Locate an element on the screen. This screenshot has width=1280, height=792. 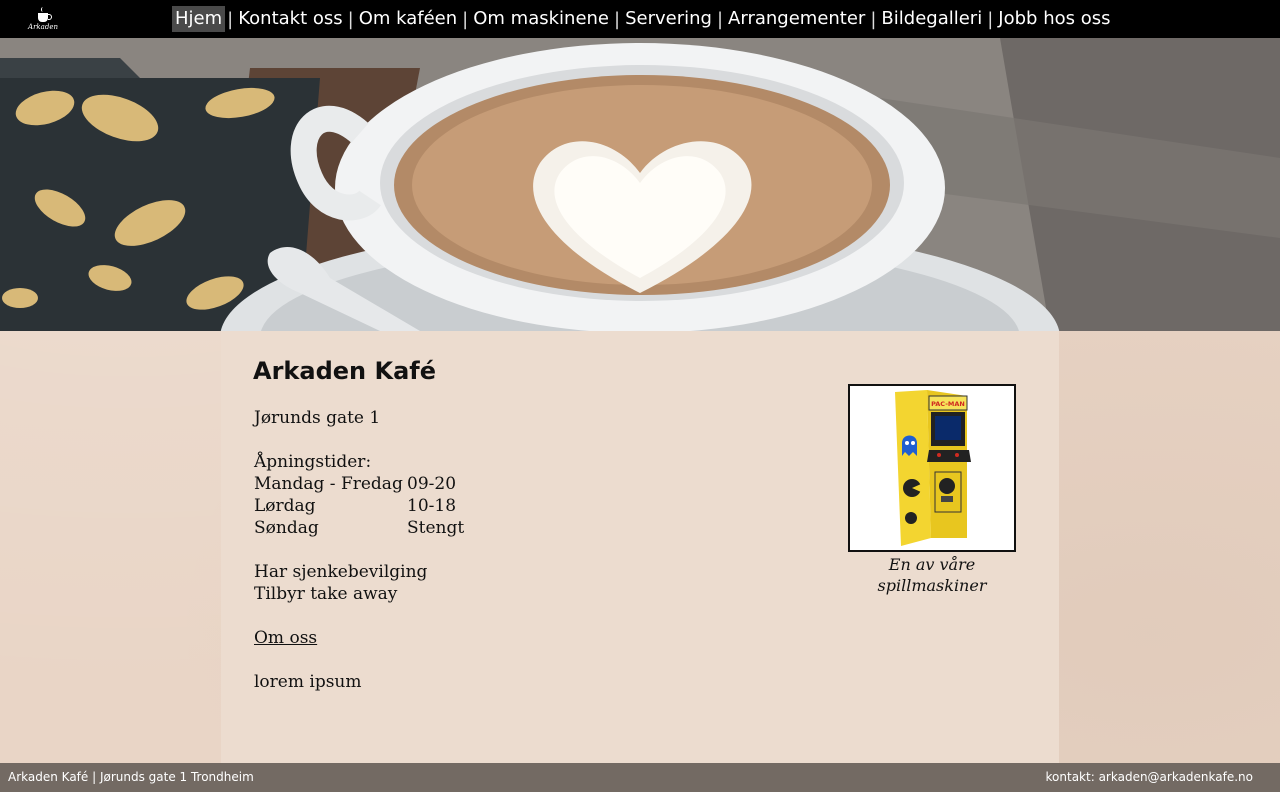
footer-contact: kontakt: arkaden@arkadenkafe.no is located at coordinates (1149, 777).